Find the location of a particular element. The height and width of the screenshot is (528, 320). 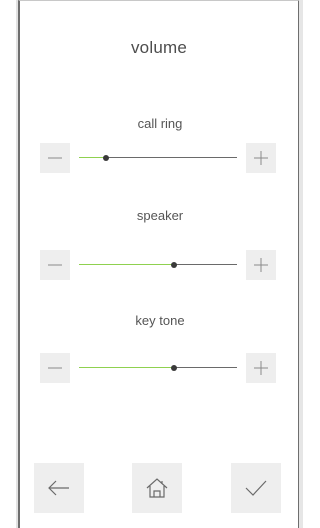

call-ring-thumb is located at coordinates (105, 158).